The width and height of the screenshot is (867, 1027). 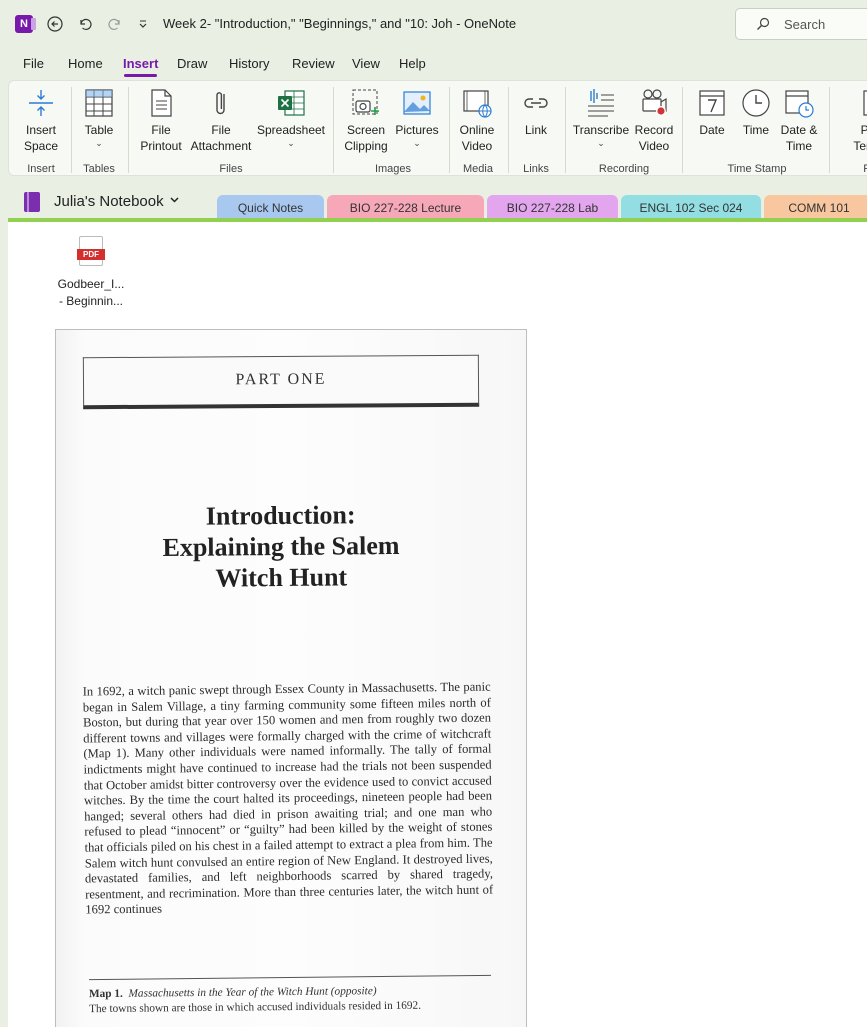 What do you see at coordinates (109, 201) in the screenshot?
I see `notebook-name: Julia's Notebook` at bounding box center [109, 201].